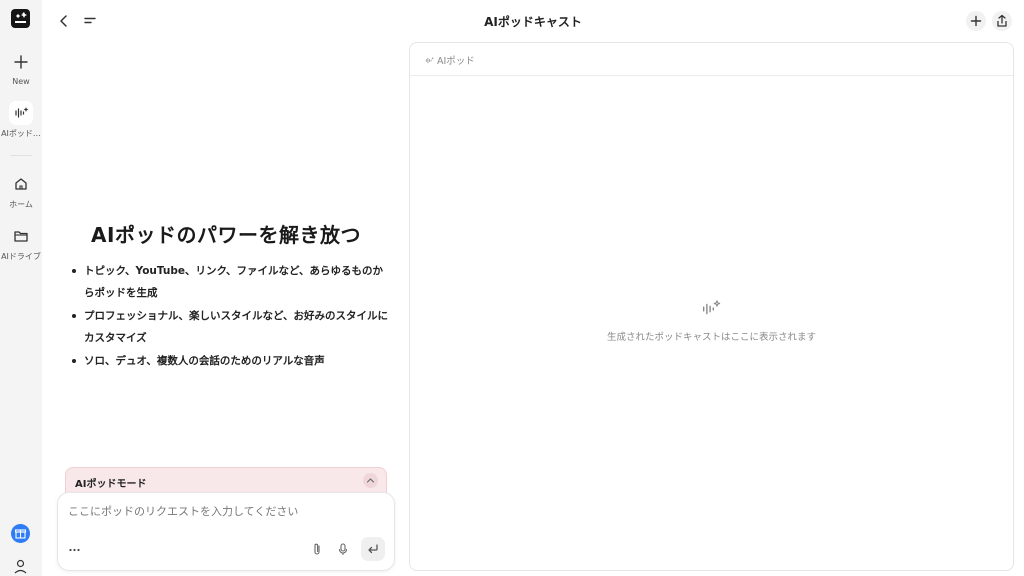 Image resolution: width=1024 pixels, height=576 pixels. What do you see at coordinates (21, 288) in the screenshot?
I see `sidebar: New AIポッド… ホーム AIドライブ` at bounding box center [21, 288].